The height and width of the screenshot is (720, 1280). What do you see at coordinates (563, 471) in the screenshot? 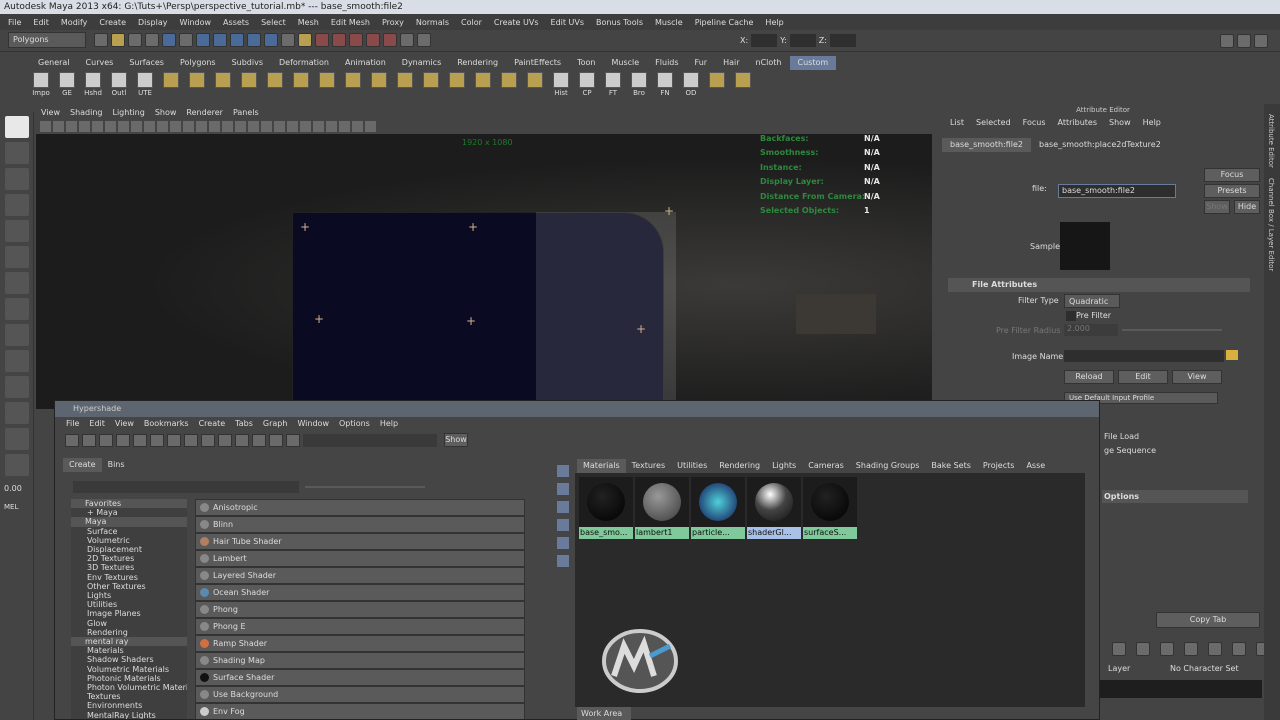
I see `graph-icon` at bounding box center [563, 471].